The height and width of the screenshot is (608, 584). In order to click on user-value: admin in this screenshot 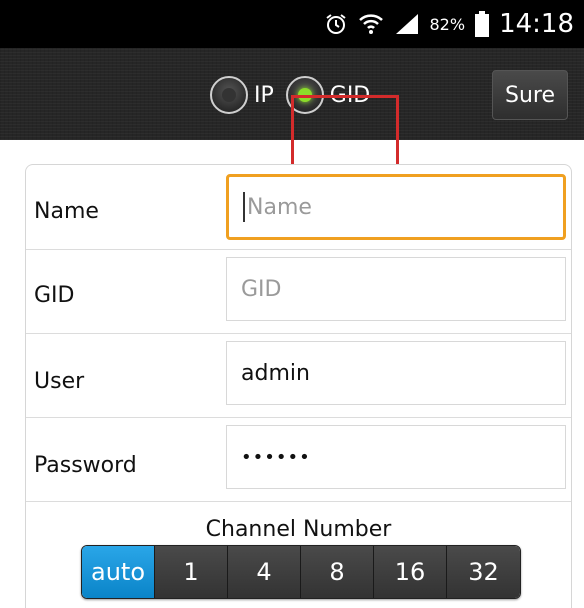, I will do `click(275, 373)`.